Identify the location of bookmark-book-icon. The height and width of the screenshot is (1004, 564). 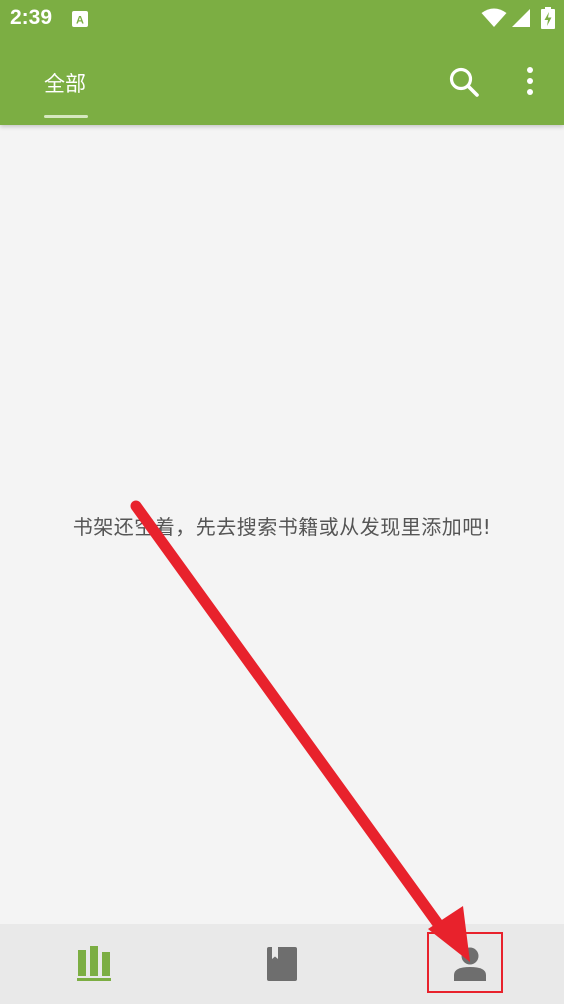
(282, 964).